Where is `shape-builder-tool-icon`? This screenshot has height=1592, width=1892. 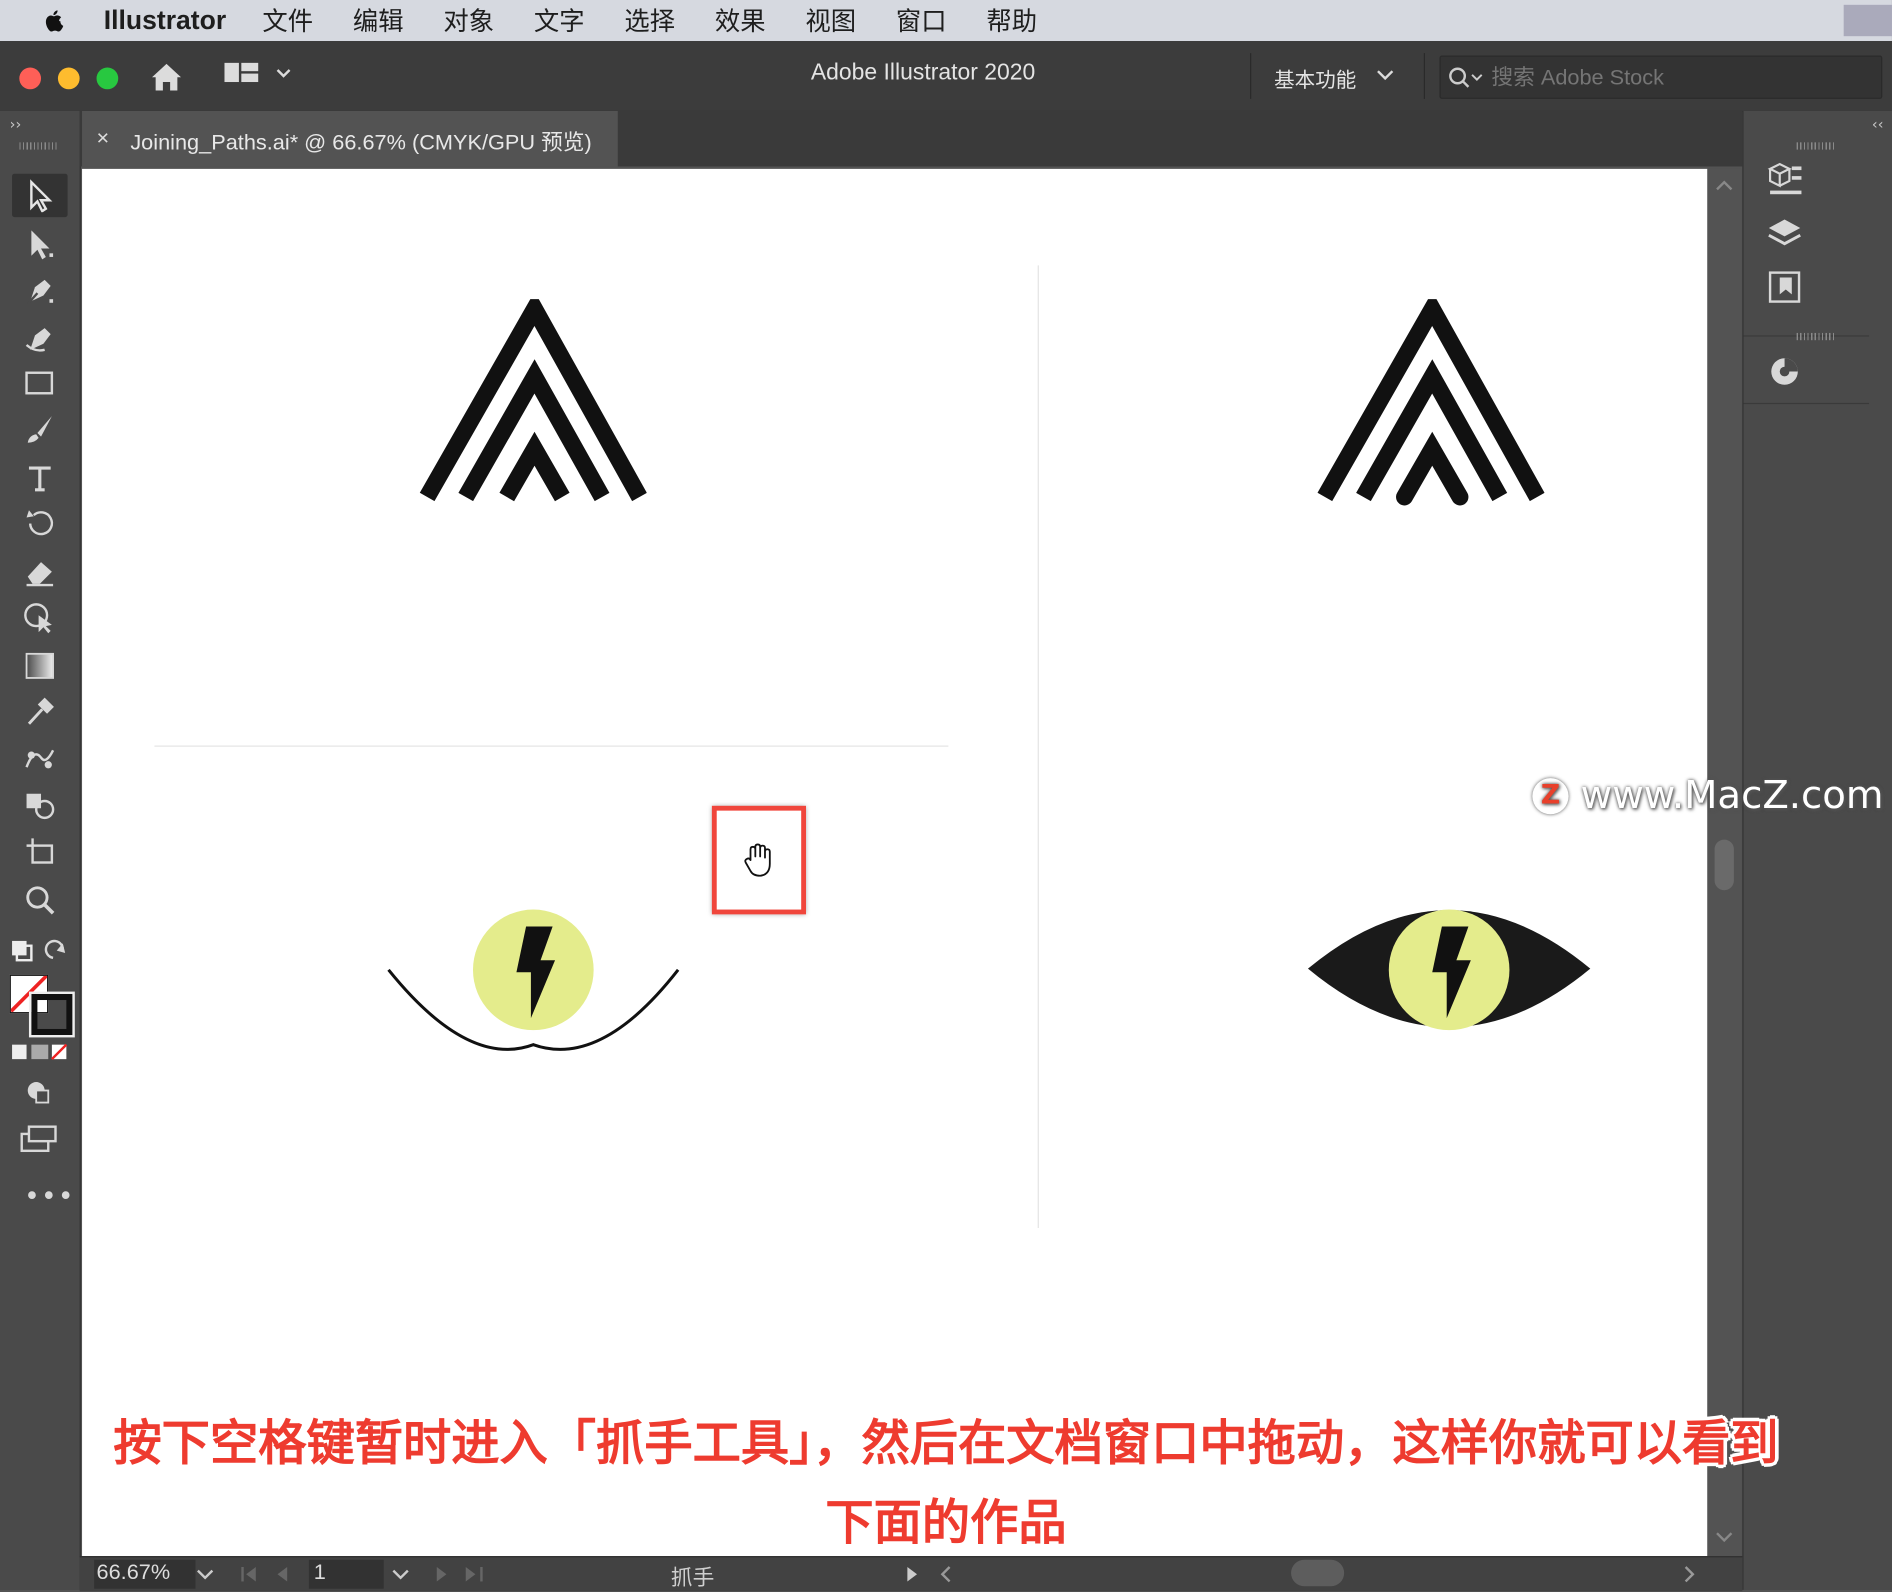 shape-builder-tool-icon is located at coordinates (40, 805).